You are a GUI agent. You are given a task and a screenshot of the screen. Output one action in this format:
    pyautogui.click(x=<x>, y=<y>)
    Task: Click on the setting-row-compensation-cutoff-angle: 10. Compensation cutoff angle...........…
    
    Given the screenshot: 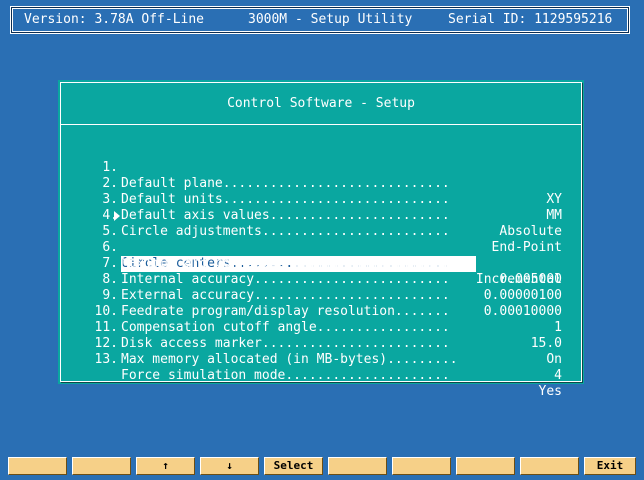 What is the action you would take?
    pyautogui.click(x=321, y=319)
    